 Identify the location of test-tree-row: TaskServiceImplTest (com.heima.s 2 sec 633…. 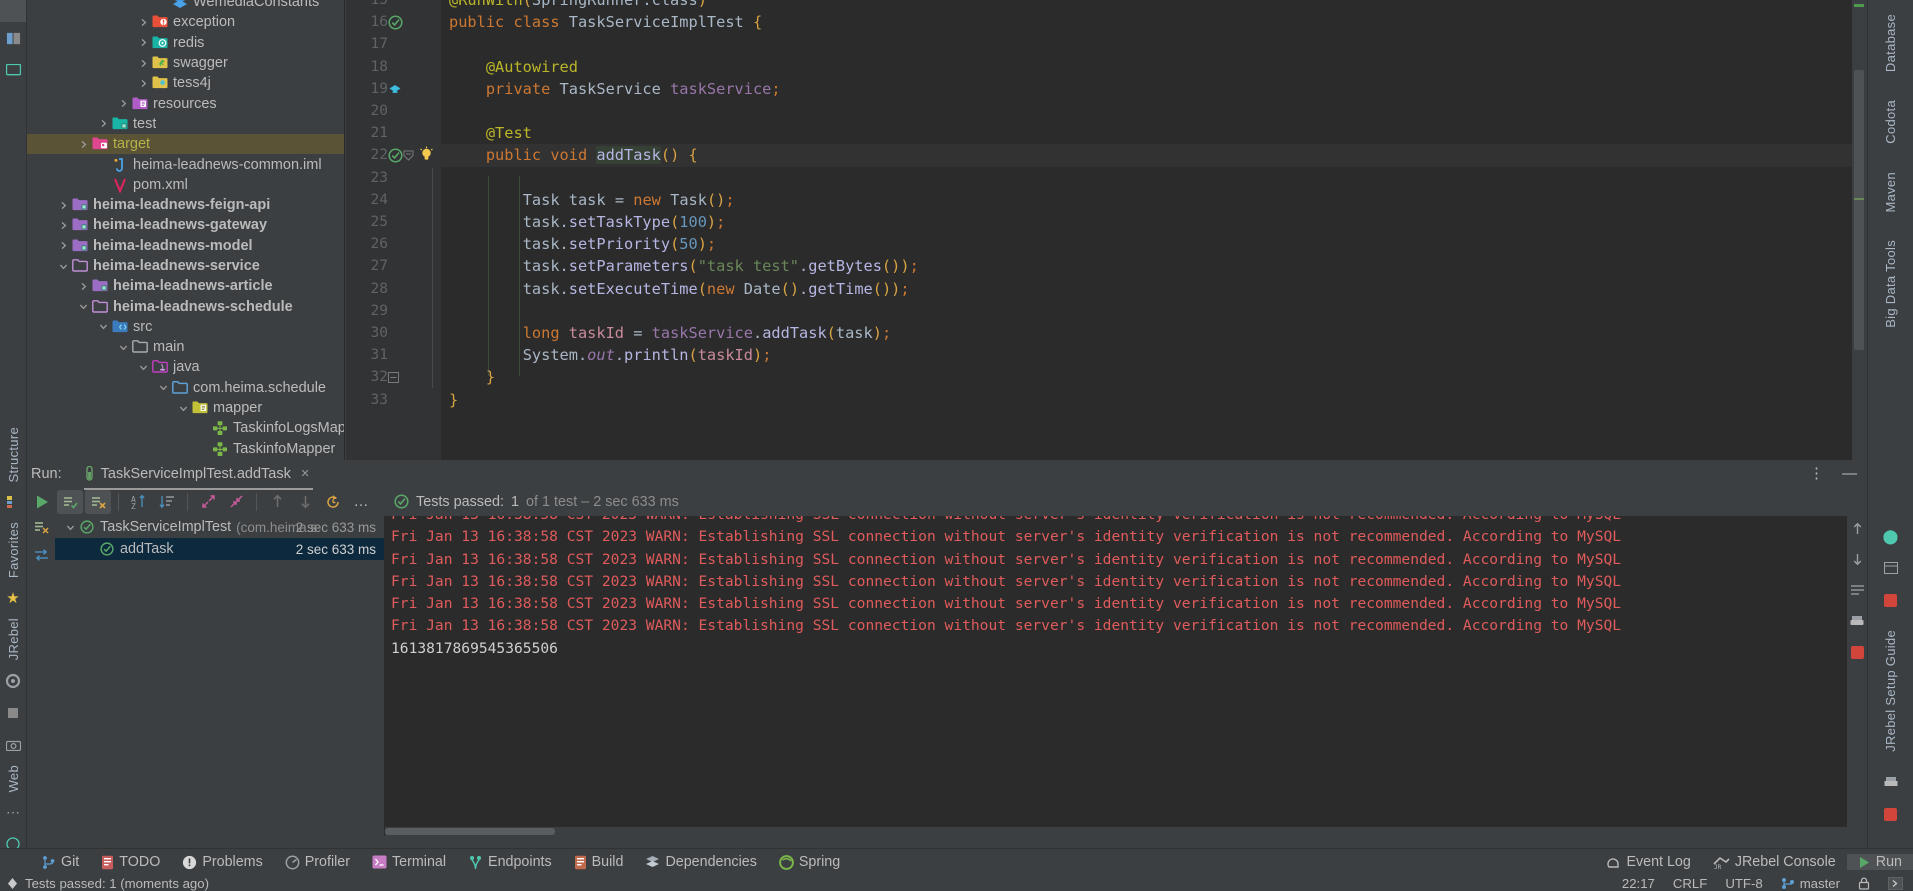
(219, 527).